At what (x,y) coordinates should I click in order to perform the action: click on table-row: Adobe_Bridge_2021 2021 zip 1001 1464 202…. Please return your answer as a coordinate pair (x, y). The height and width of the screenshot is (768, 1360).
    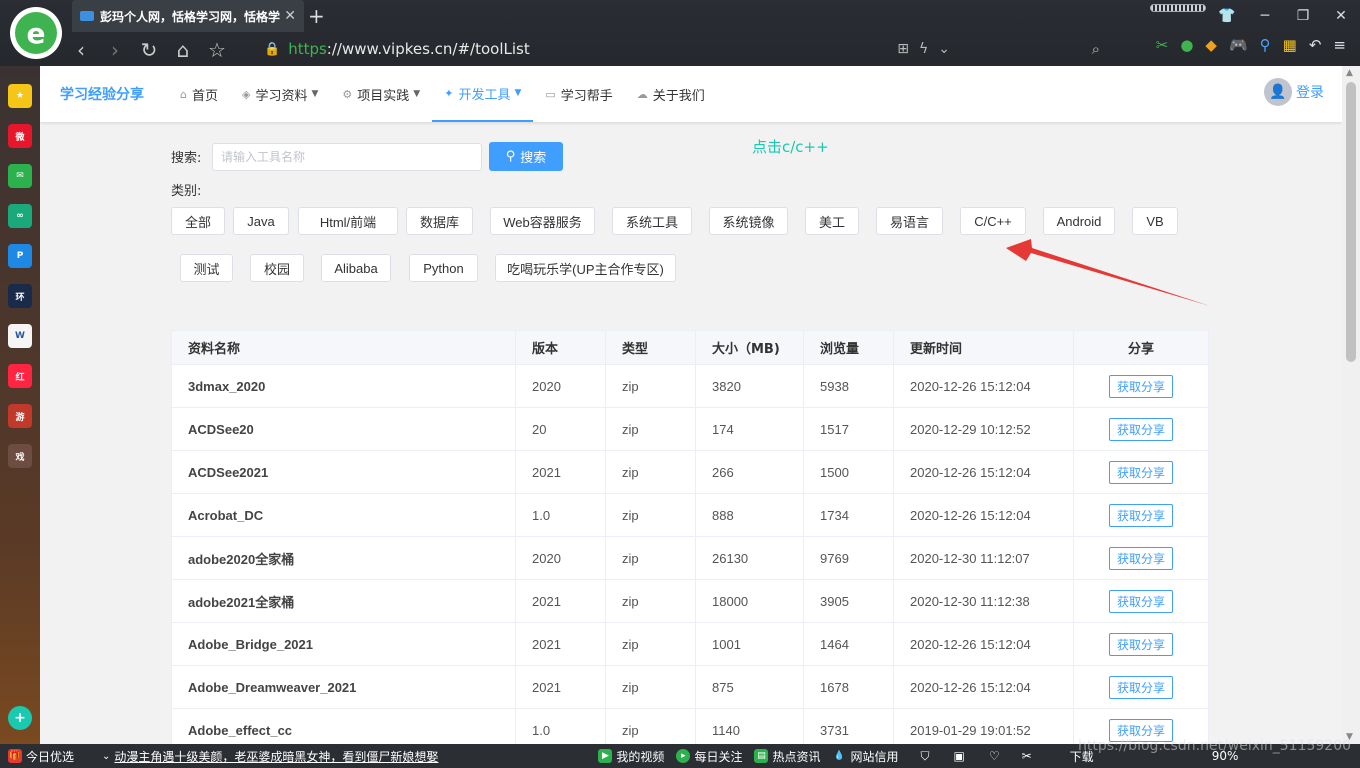
    Looking at the image, I should click on (690, 644).